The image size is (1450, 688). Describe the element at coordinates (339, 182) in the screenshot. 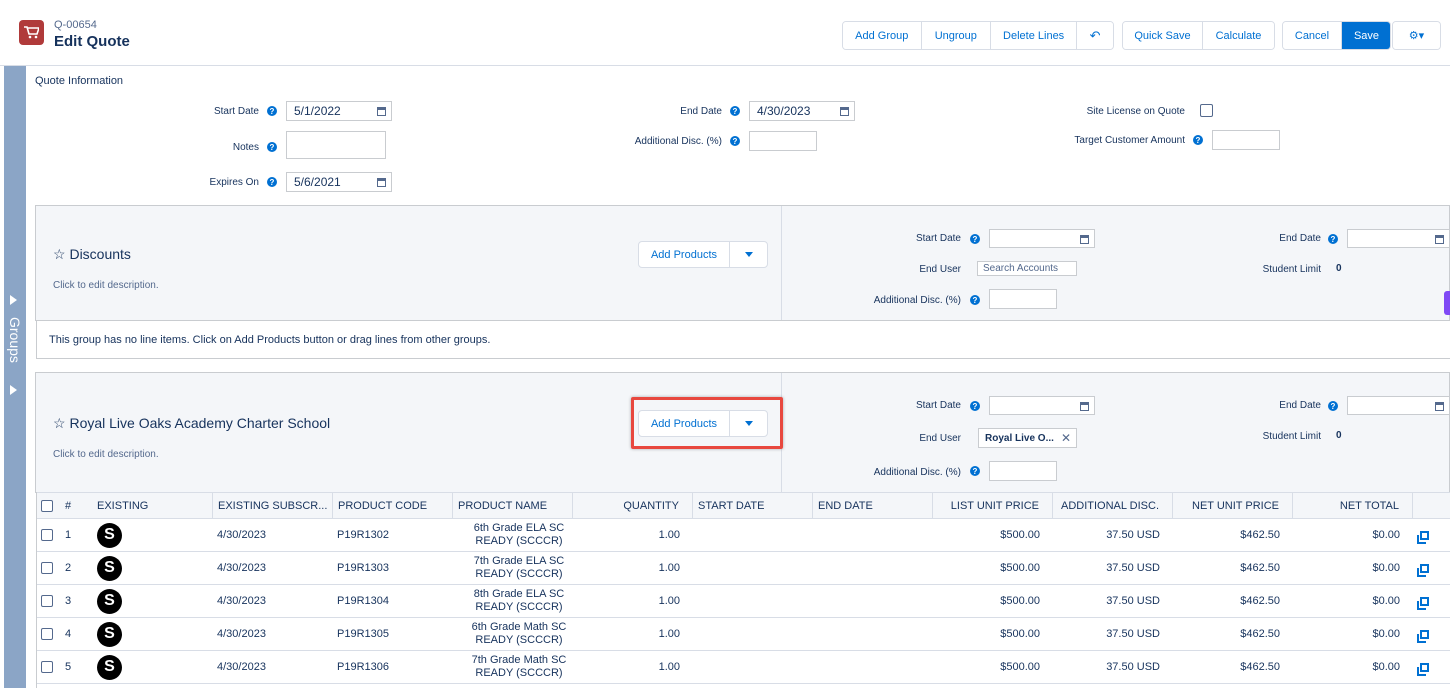

I see `expires-on-input: 5/6/2021` at that location.